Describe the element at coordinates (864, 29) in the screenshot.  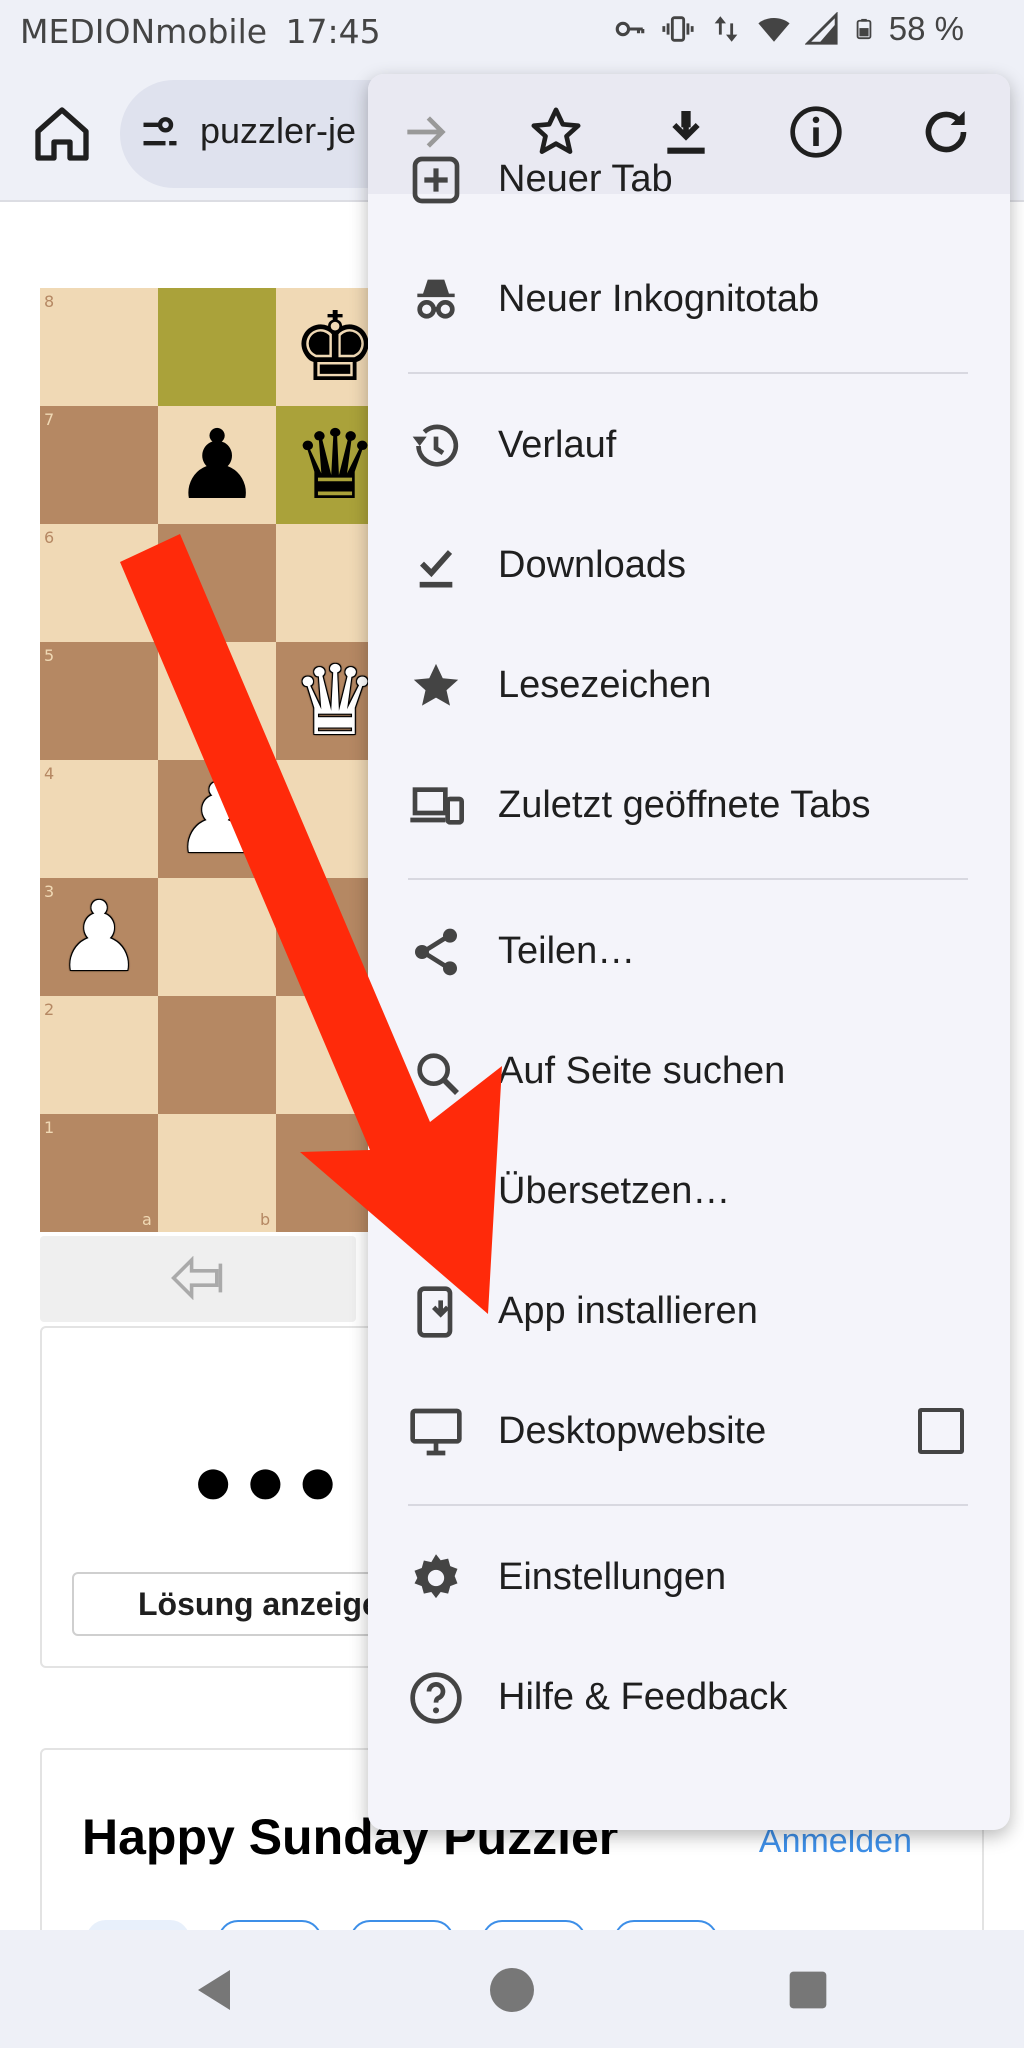
I see `battery-icon` at that location.